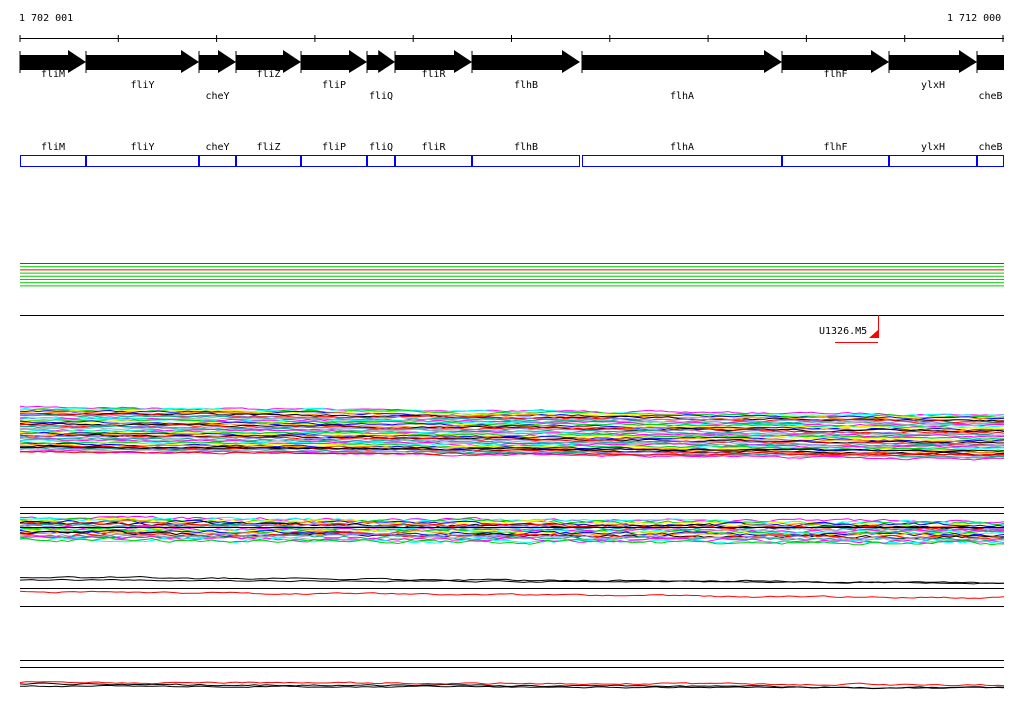 The image size is (1024, 714). What do you see at coordinates (218, 147) in the screenshot?
I see `gene-box-label-cheY: cheY` at bounding box center [218, 147].